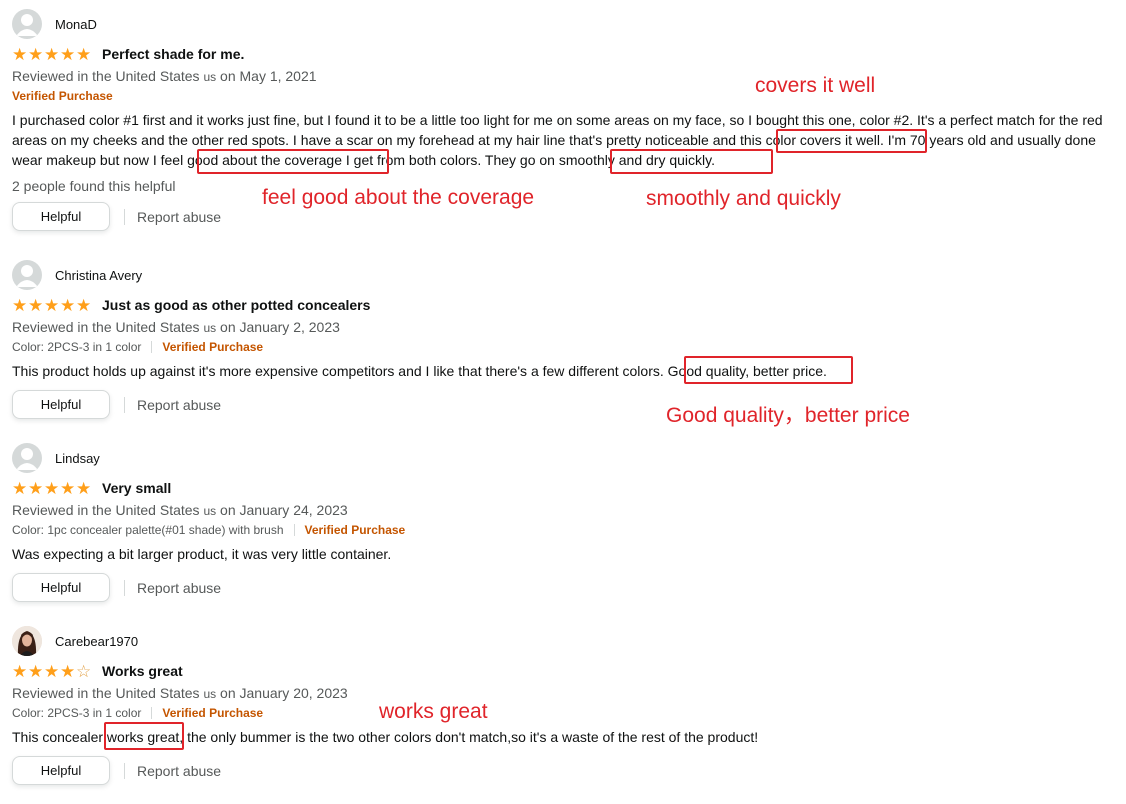  Describe the element at coordinates (567, 275) in the screenshot. I see `reviewer-profile: Christina Avery` at that location.